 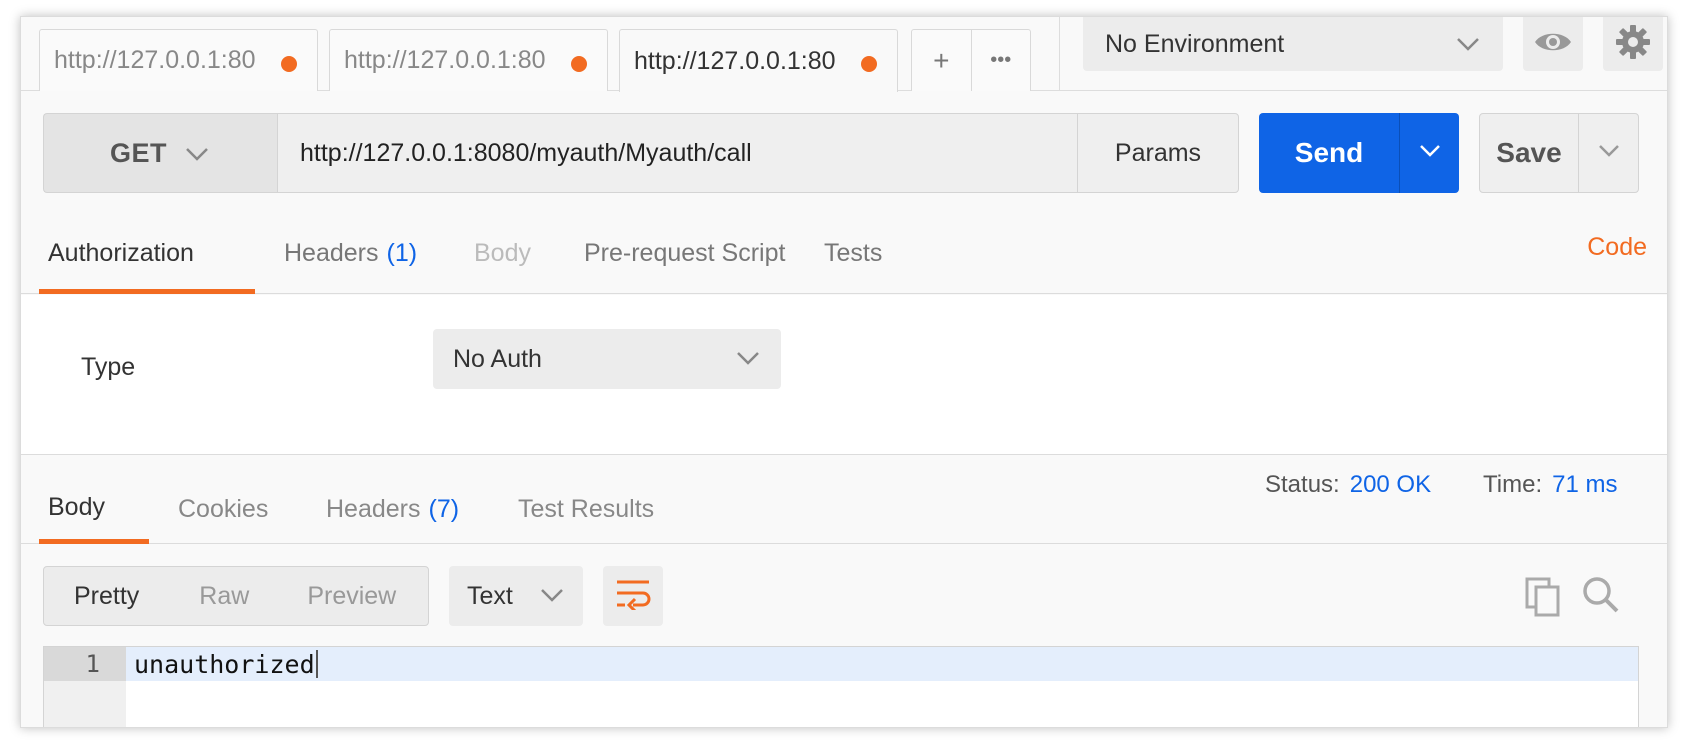 I want to click on headers-count-badge: (1), so click(x=402, y=253).